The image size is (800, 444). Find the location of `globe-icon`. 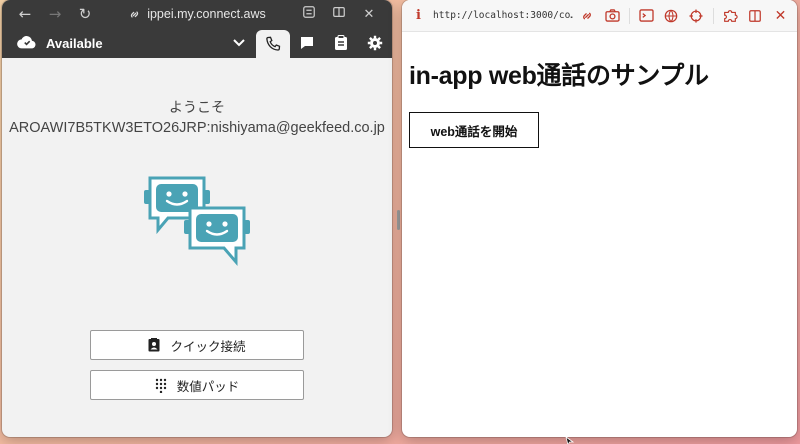

globe-icon is located at coordinates (671, 16).